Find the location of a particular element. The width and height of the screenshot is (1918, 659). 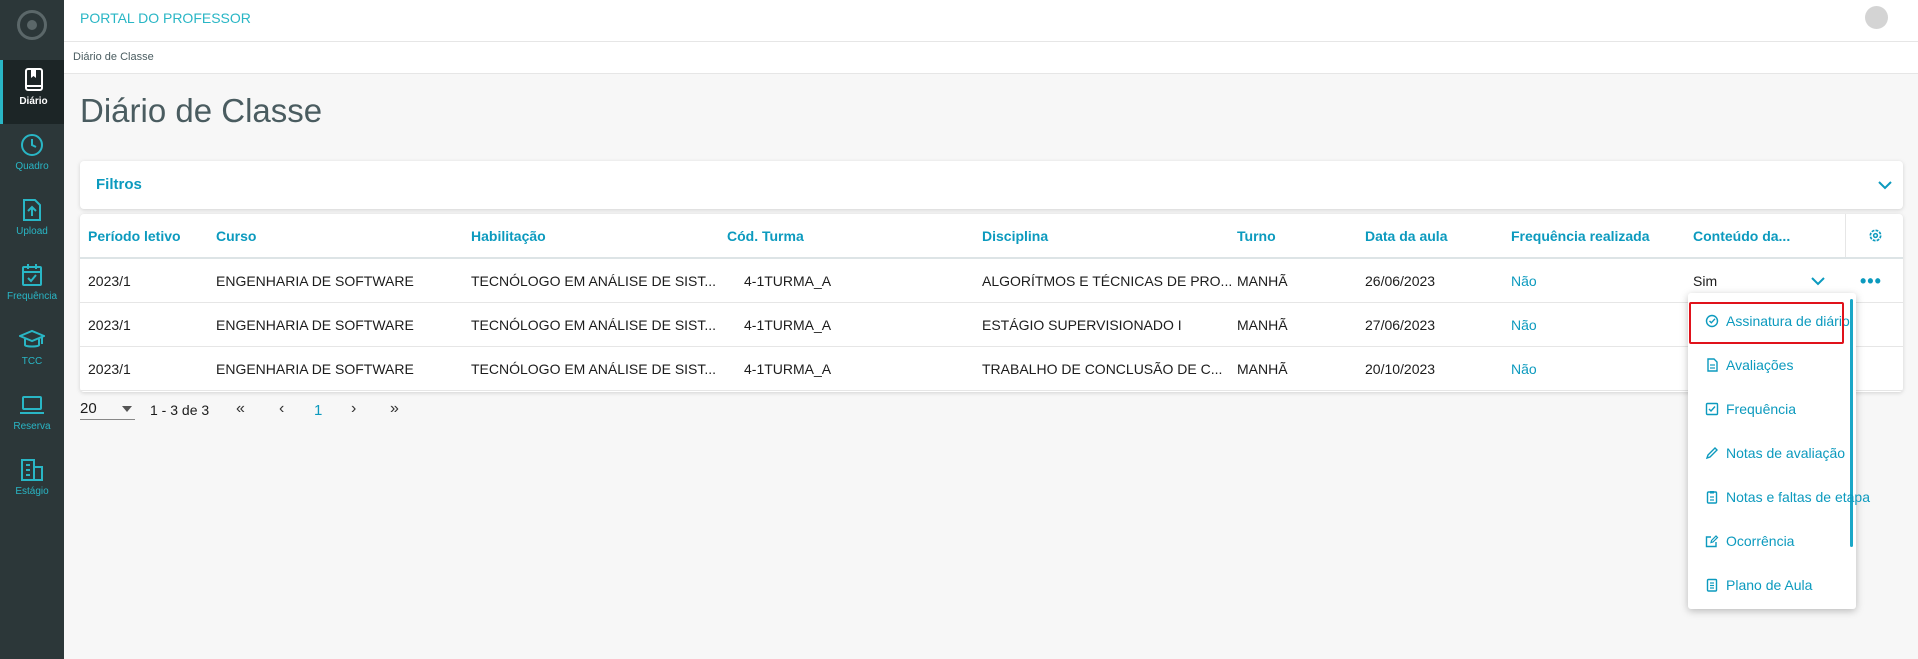

menu-item-ocorrencia: Ocorrência is located at coordinates (1772, 542).